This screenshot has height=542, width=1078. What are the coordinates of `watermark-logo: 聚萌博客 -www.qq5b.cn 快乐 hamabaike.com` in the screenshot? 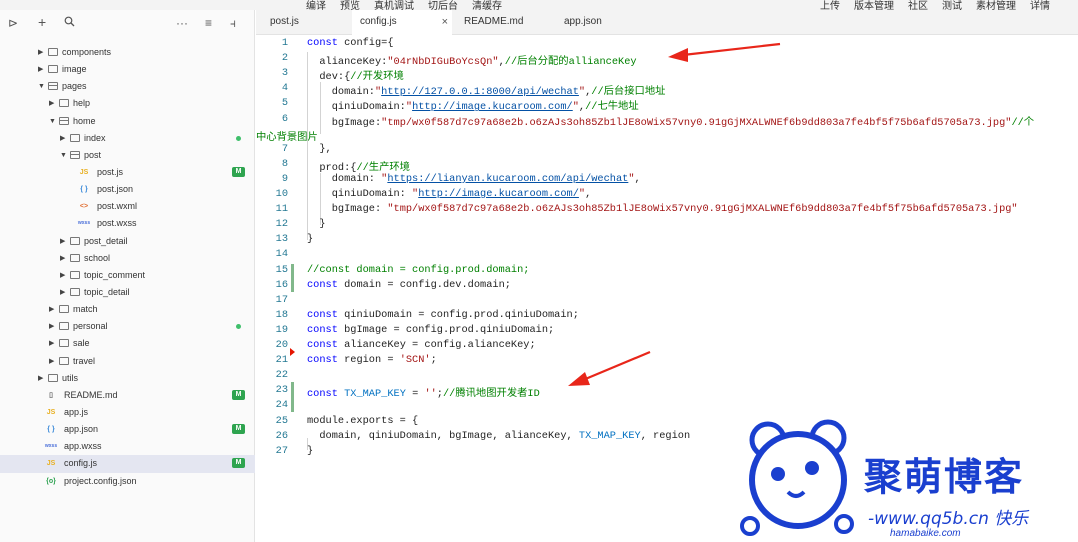 It's located at (909, 480).